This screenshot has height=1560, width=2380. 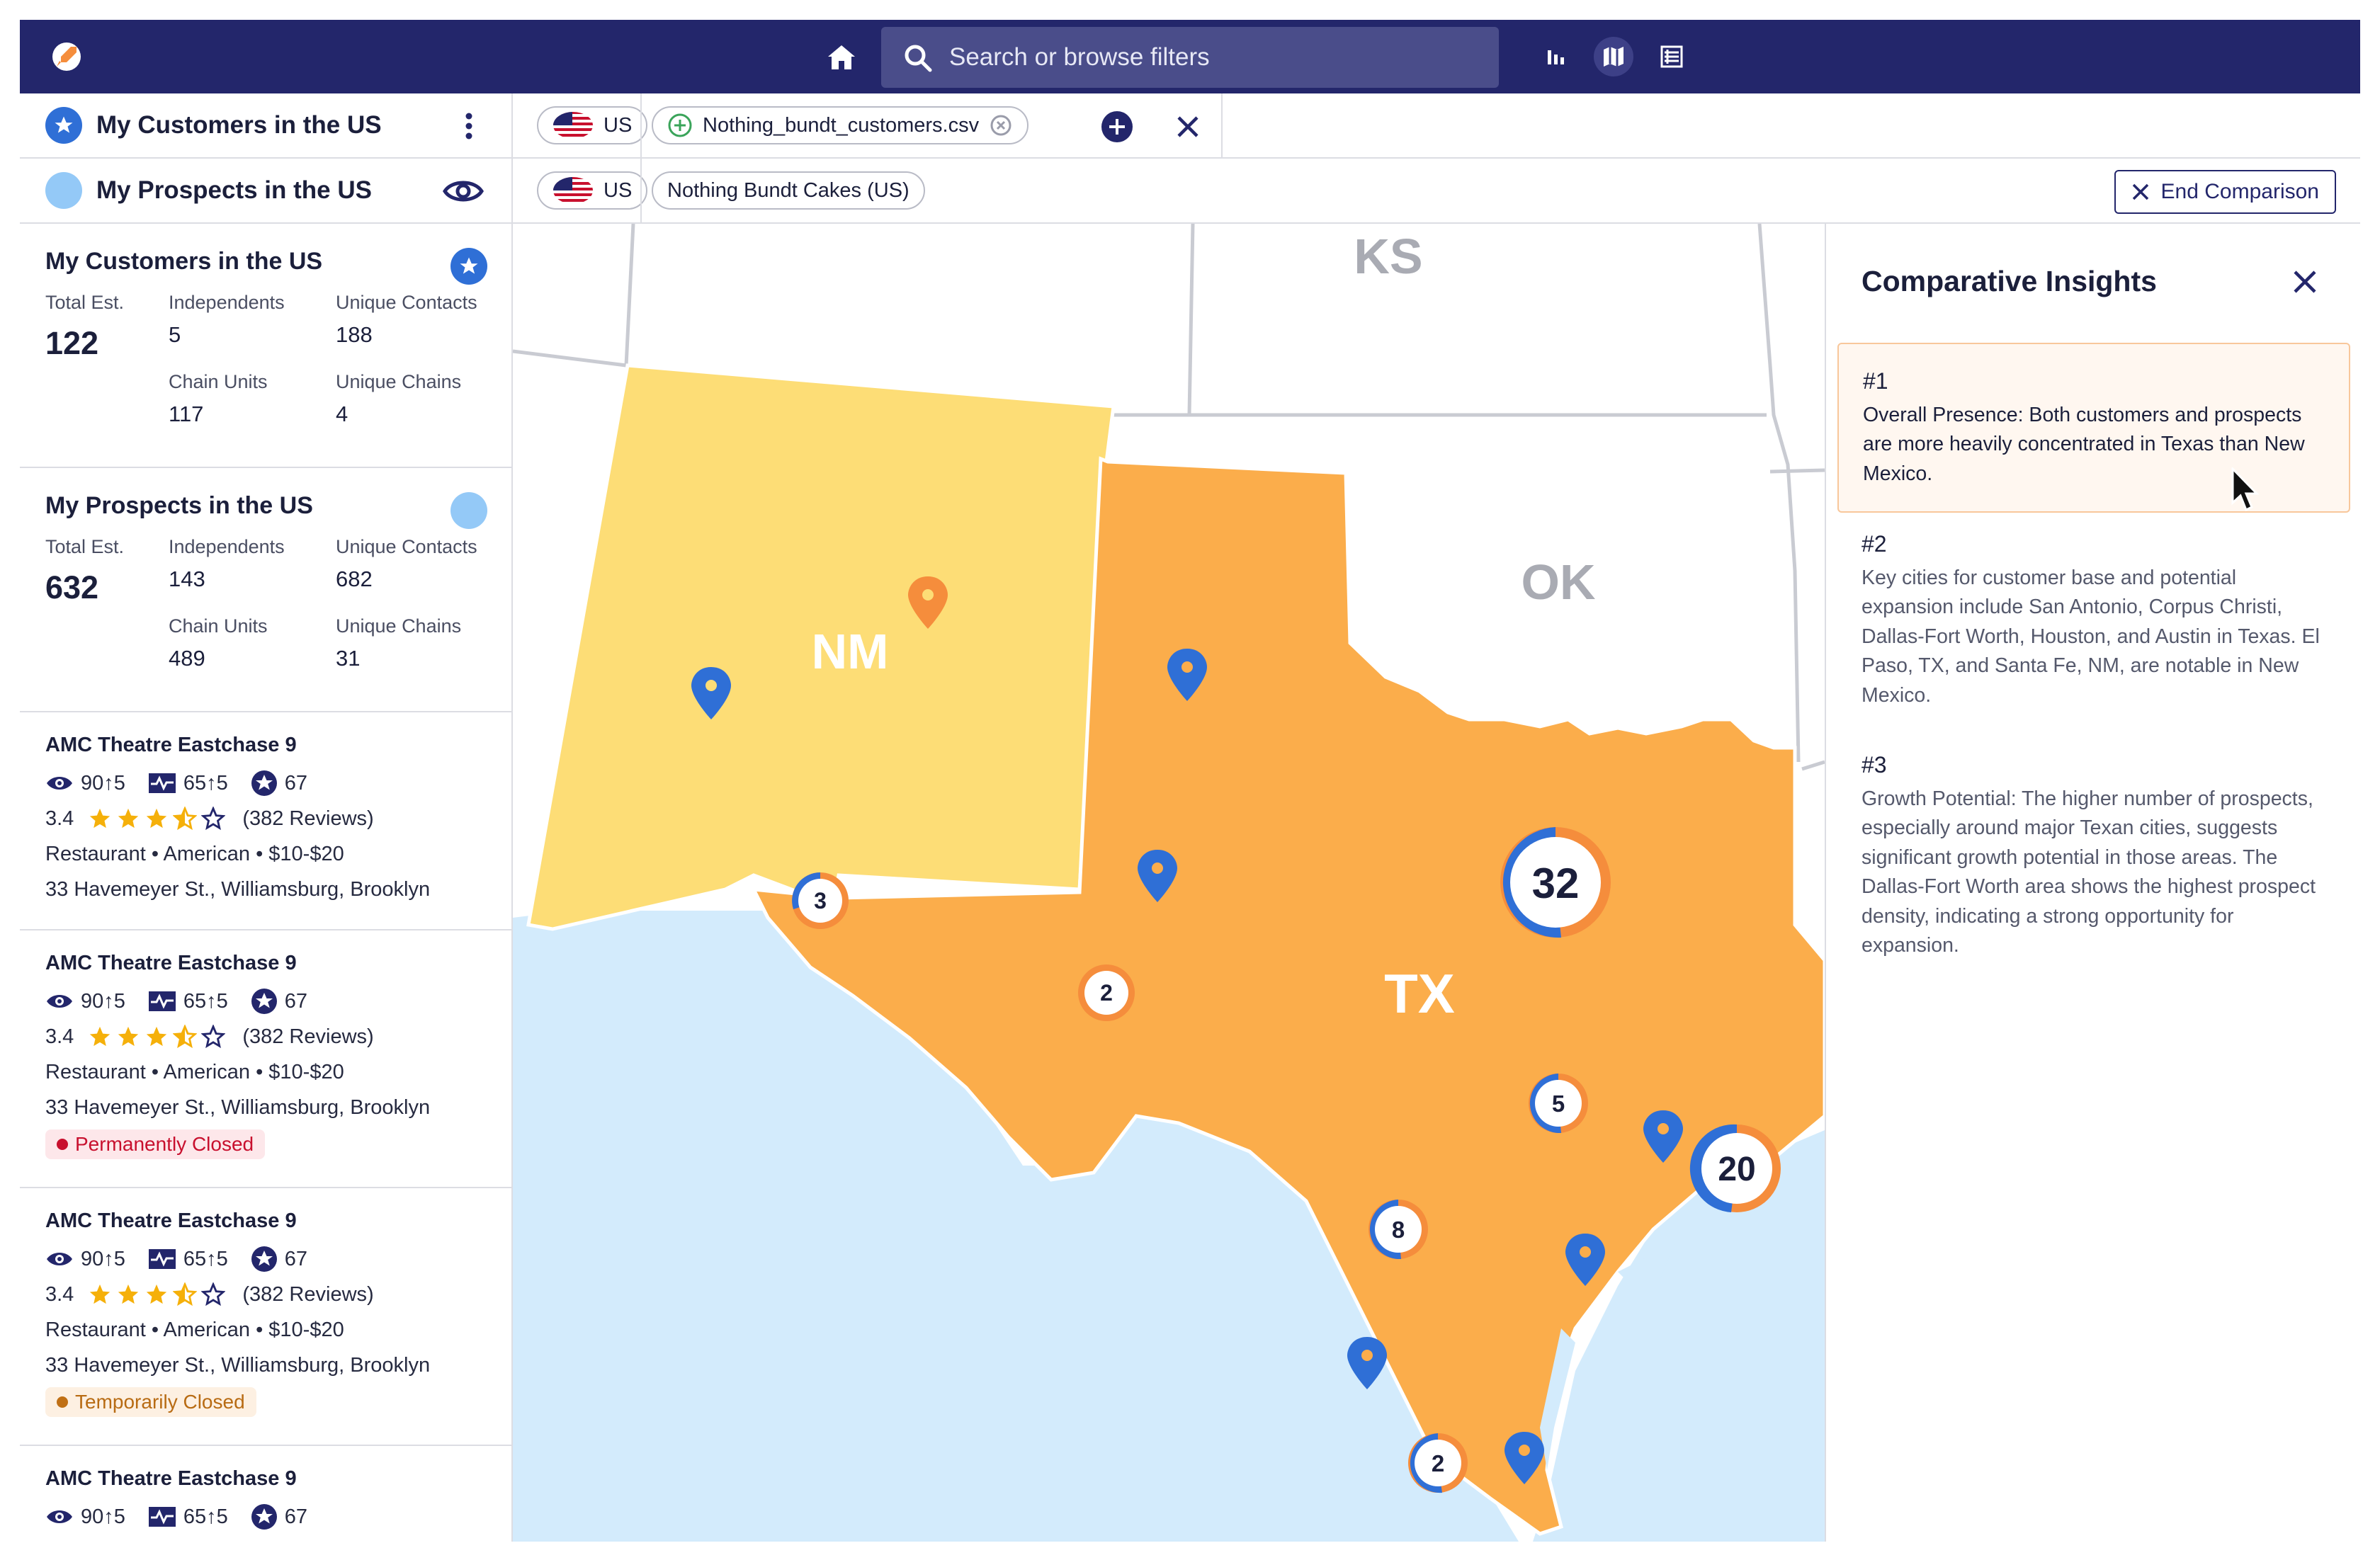 I want to click on add-circle-icon, so click(x=680, y=125).